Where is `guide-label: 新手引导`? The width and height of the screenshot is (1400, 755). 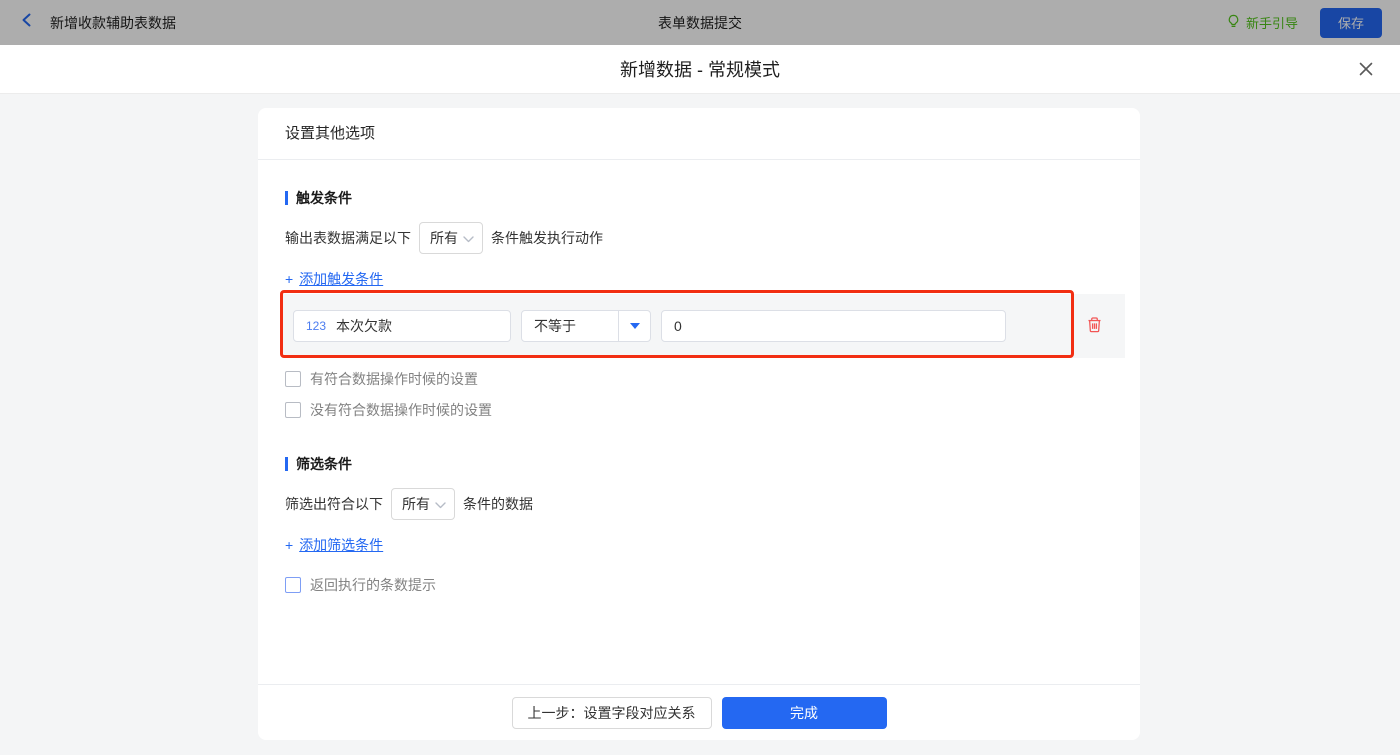
guide-label: 新手引导 is located at coordinates (1271, 23).